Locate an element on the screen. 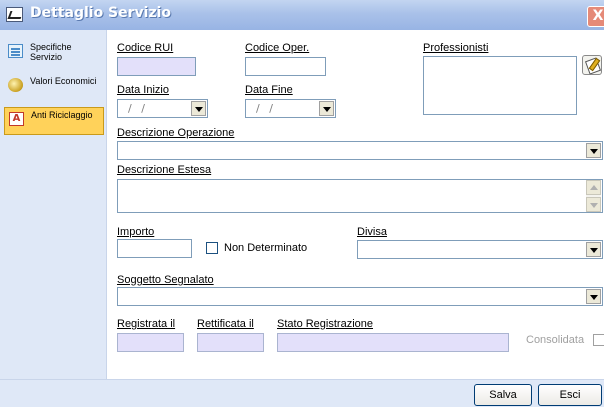 The image size is (604, 407). descrizione-operazione-select is located at coordinates (360, 150).